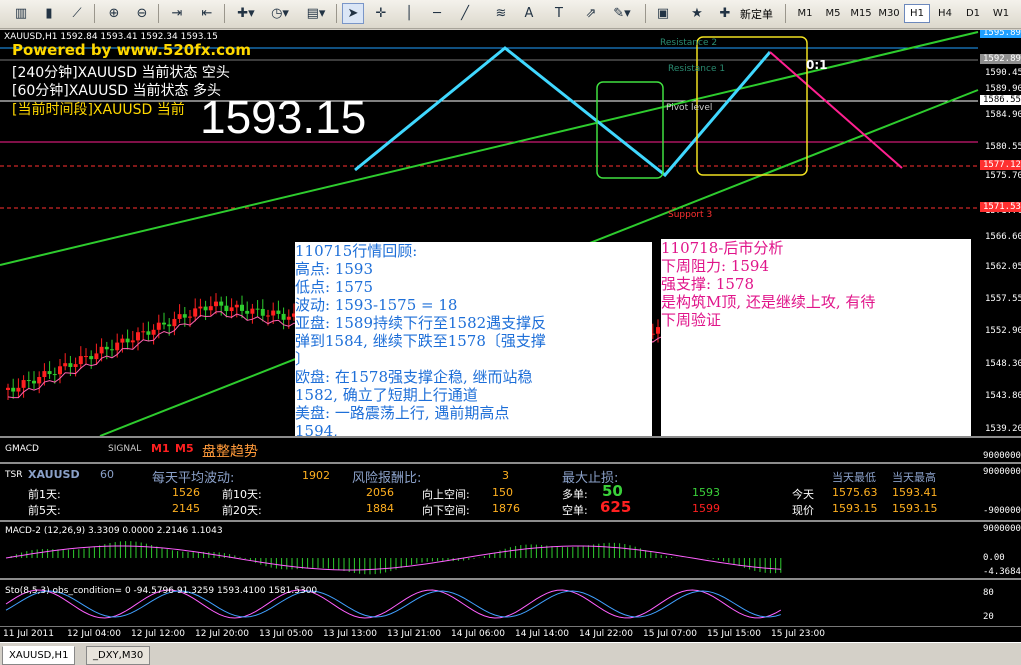 The width and height of the screenshot is (1021, 665). Describe the element at coordinates (381, 13) in the screenshot. I see `crosshair-icon: ✛` at that location.